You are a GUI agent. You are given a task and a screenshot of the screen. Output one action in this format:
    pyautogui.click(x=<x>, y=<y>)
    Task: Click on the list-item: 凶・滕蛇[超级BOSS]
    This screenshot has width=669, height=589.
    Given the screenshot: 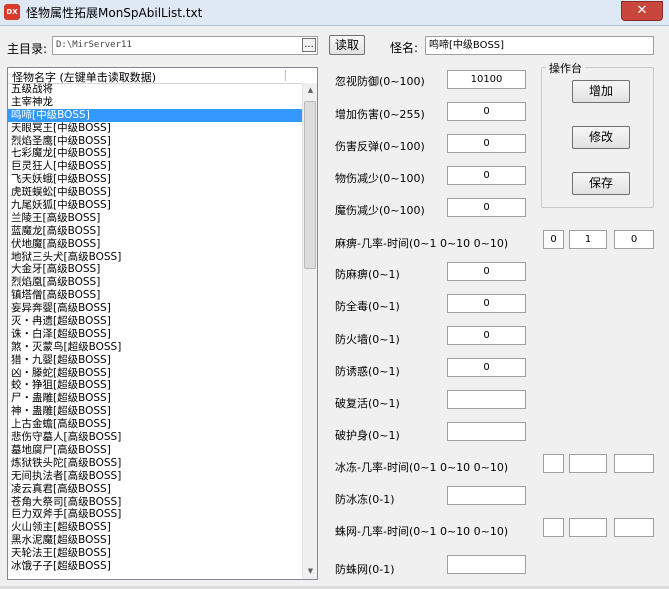 What is the action you would take?
    pyautogui.click(x=155, y=373)
    